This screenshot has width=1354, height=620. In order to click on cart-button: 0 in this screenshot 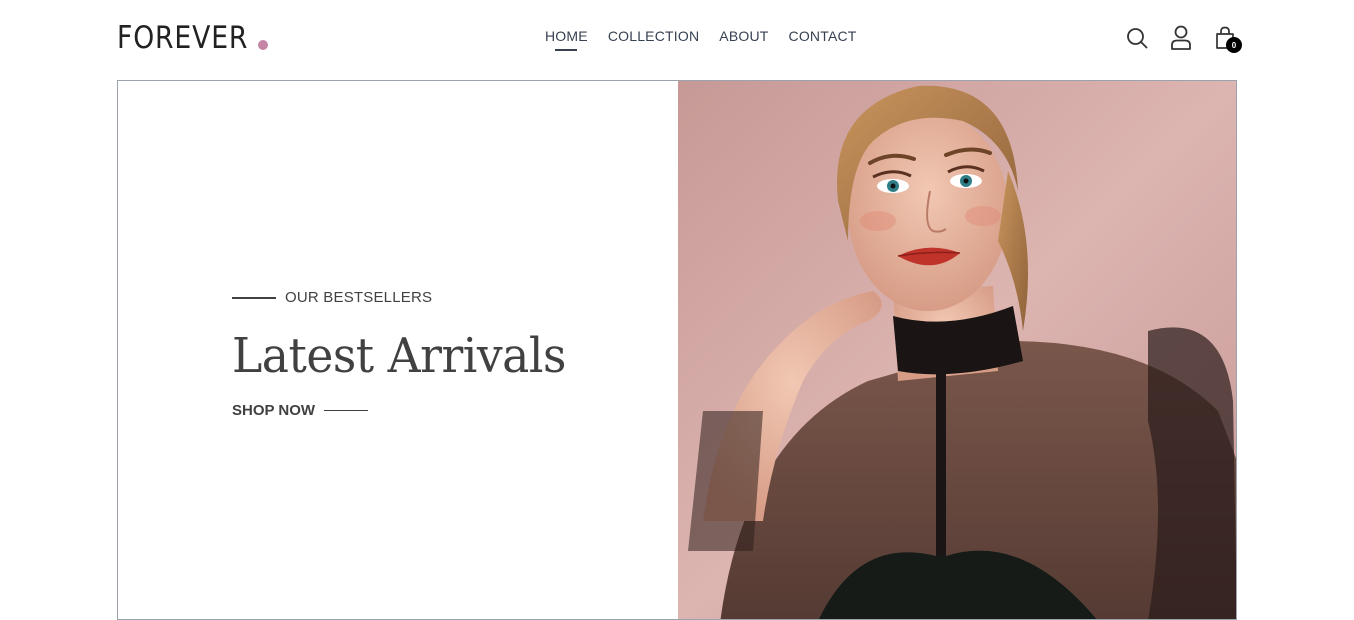, I will do `click(1227, 38)`.